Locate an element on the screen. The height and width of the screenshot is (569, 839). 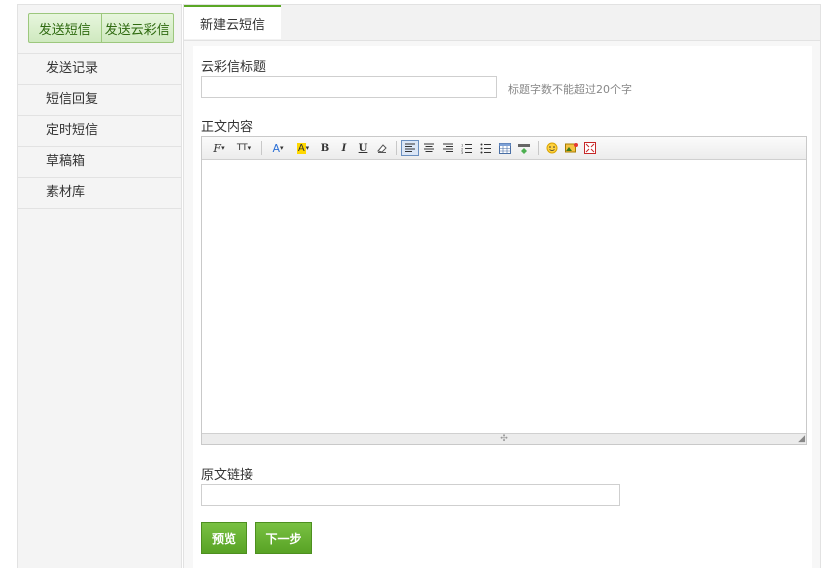
title-label: 云彩信标题 is located at coordinates (234, 67).